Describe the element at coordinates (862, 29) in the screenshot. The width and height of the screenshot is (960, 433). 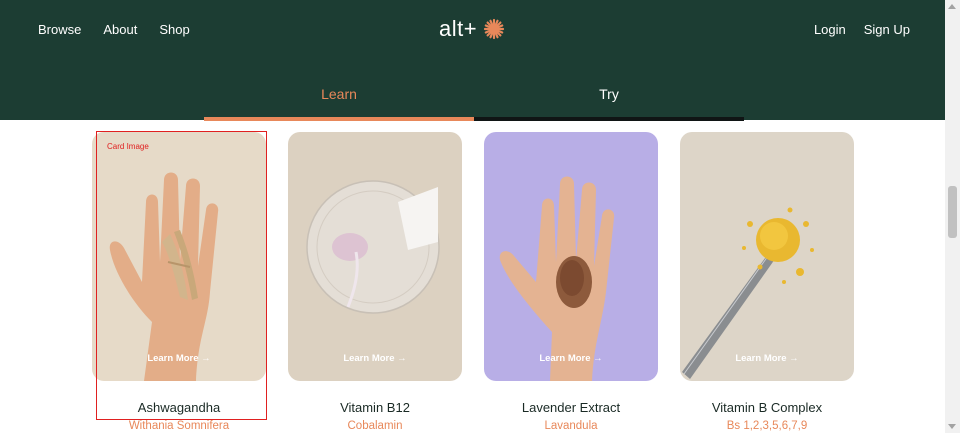
I see `account-nav: Login Sign Up` at that location.